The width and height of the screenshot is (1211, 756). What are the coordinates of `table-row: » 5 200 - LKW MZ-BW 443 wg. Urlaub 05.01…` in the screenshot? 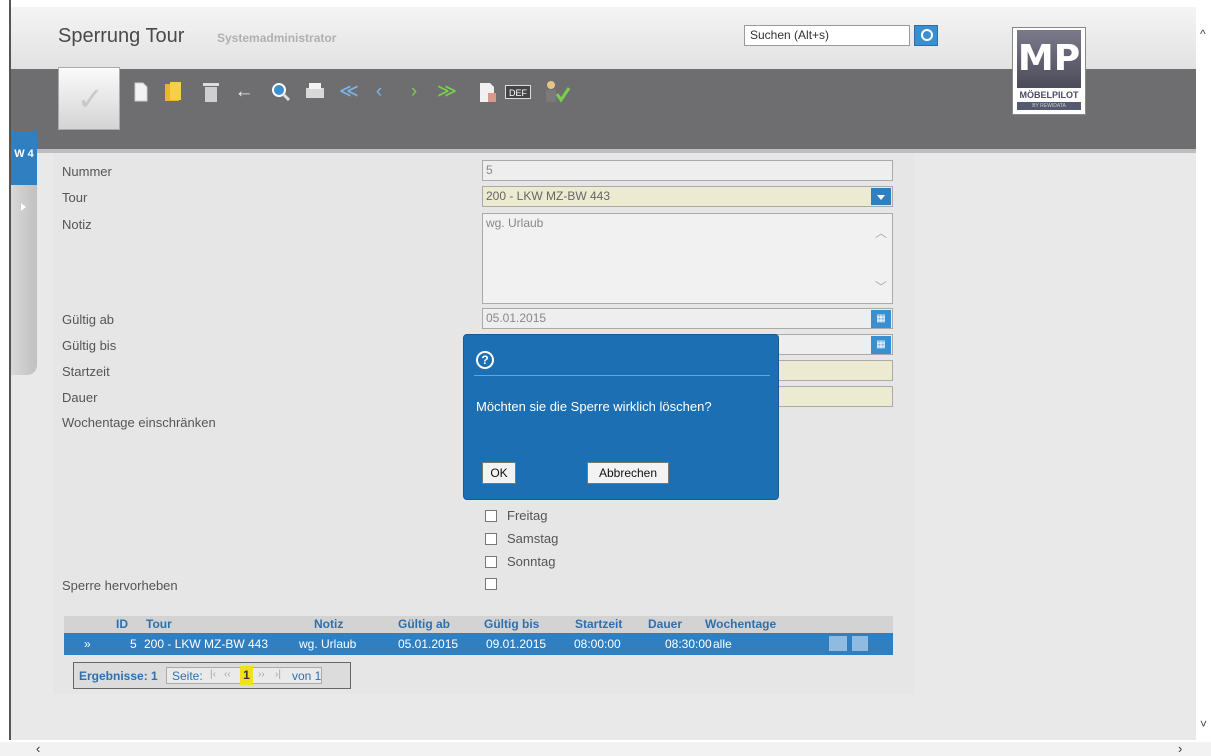 It's located at (478, 644).